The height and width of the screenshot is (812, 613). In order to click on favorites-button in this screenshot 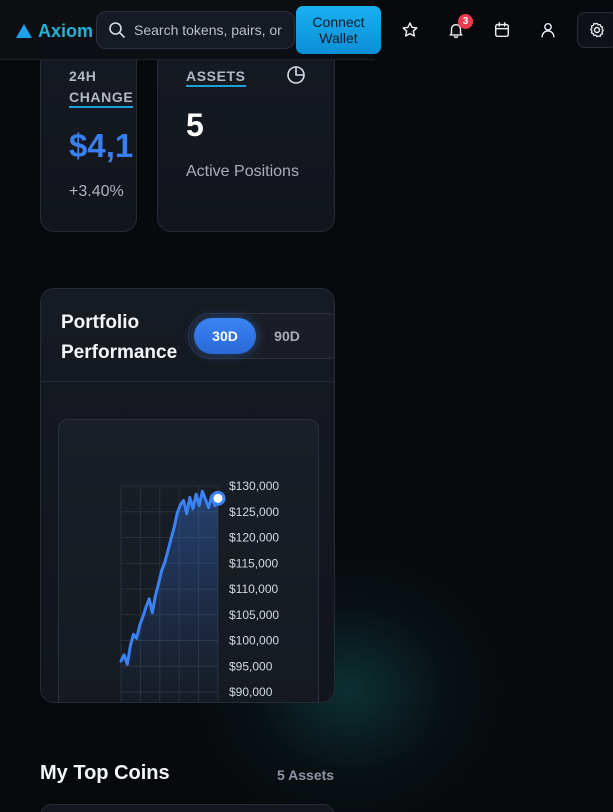, I will do `click(410, 30)`.